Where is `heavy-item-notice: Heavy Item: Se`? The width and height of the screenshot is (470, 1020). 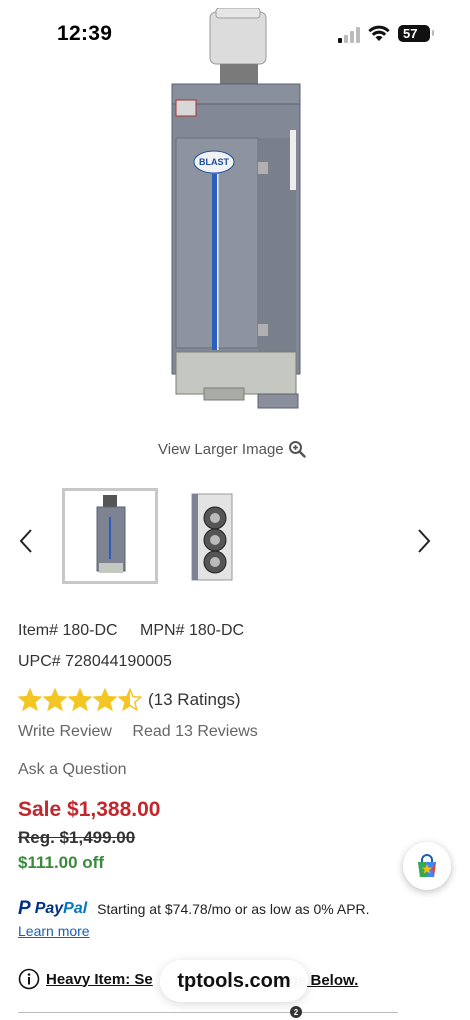 heavy-item-notice: Heavy Item: Se is located at coordinates (85, 979).